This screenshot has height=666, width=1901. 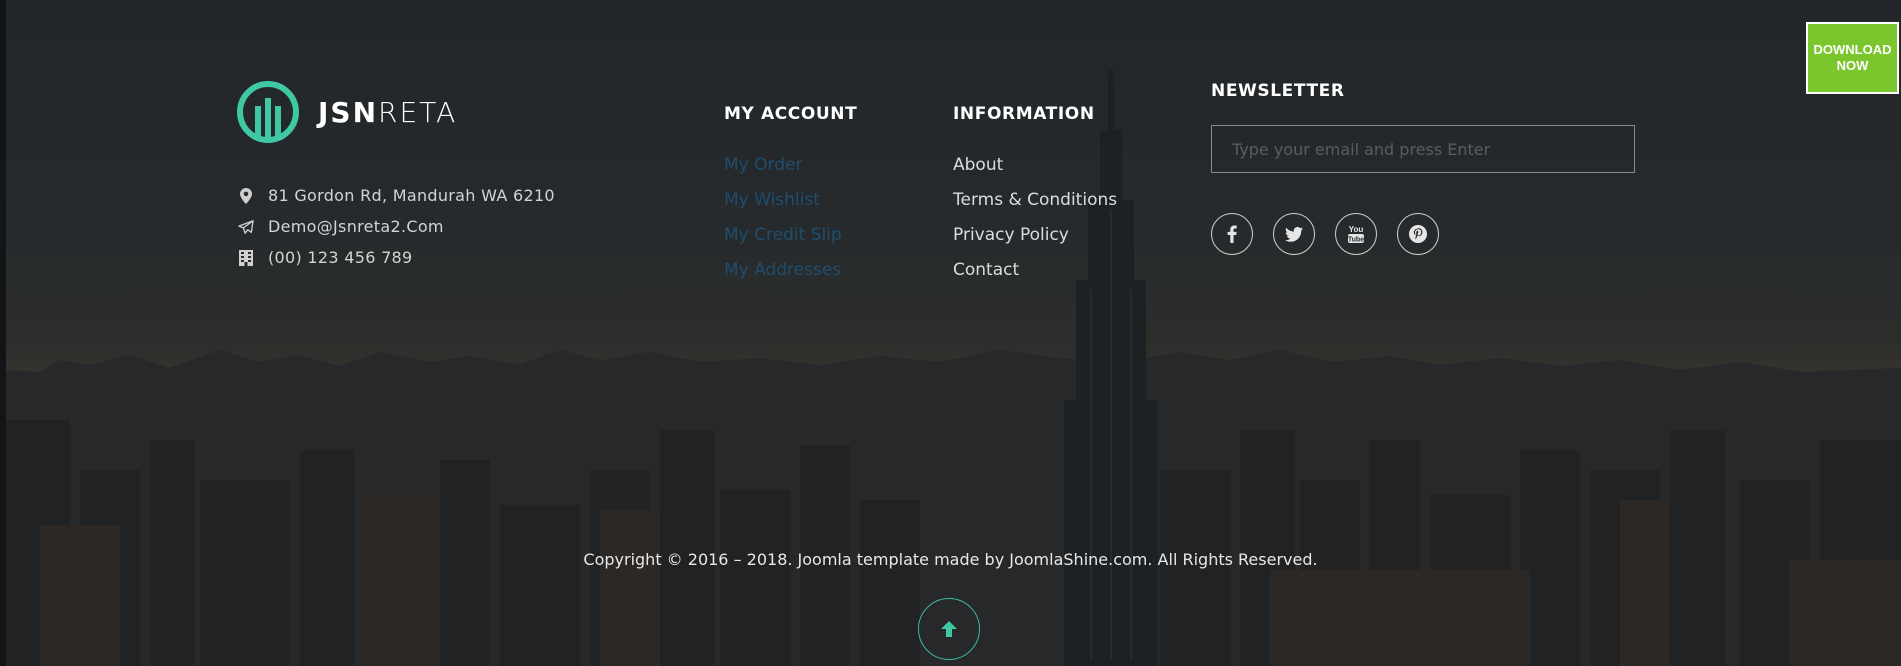 I want to click on twitter-icon, so click(x=1294, y=234).